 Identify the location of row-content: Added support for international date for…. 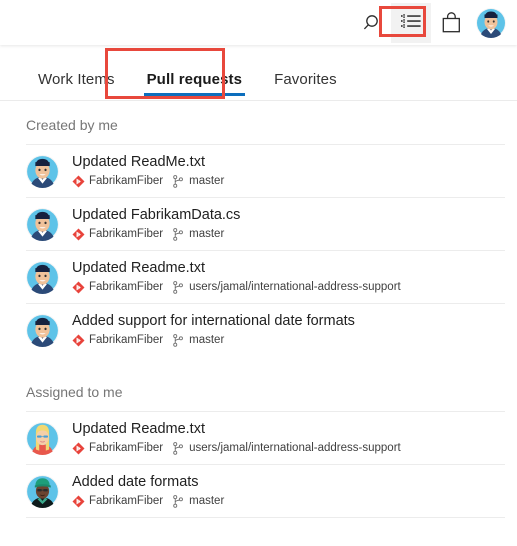
(213, 330).